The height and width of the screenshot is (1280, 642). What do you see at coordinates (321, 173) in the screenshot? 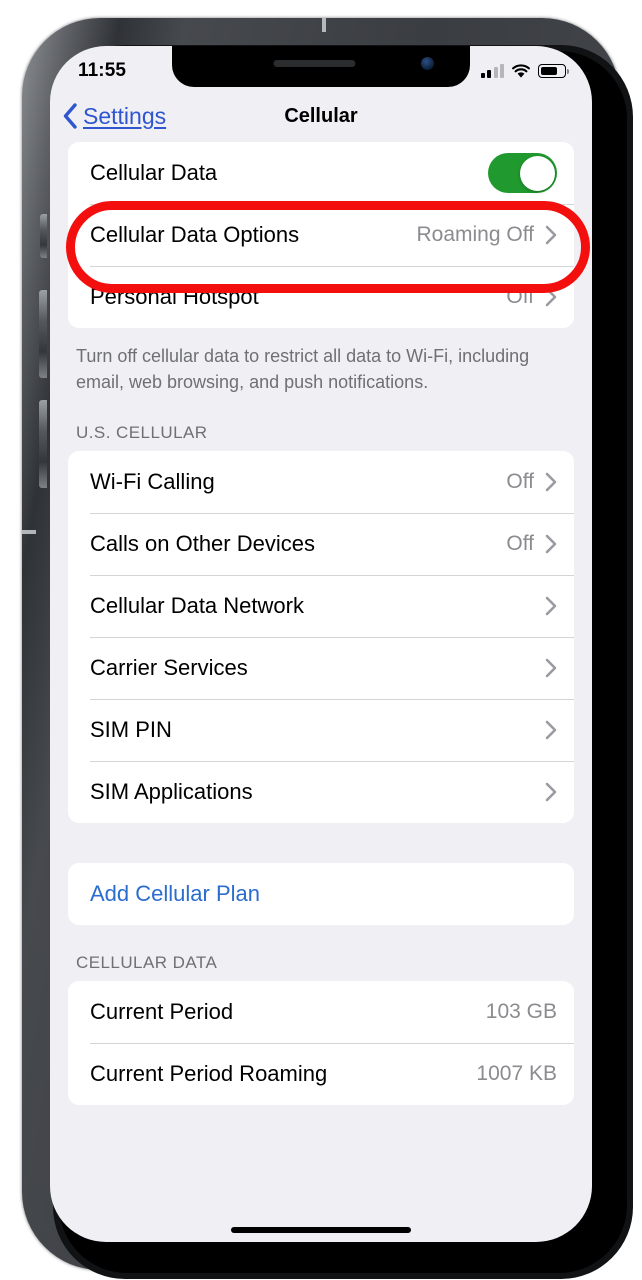
I see `row-cellular-data: Cellular Data` at bounding box center [321, 173].